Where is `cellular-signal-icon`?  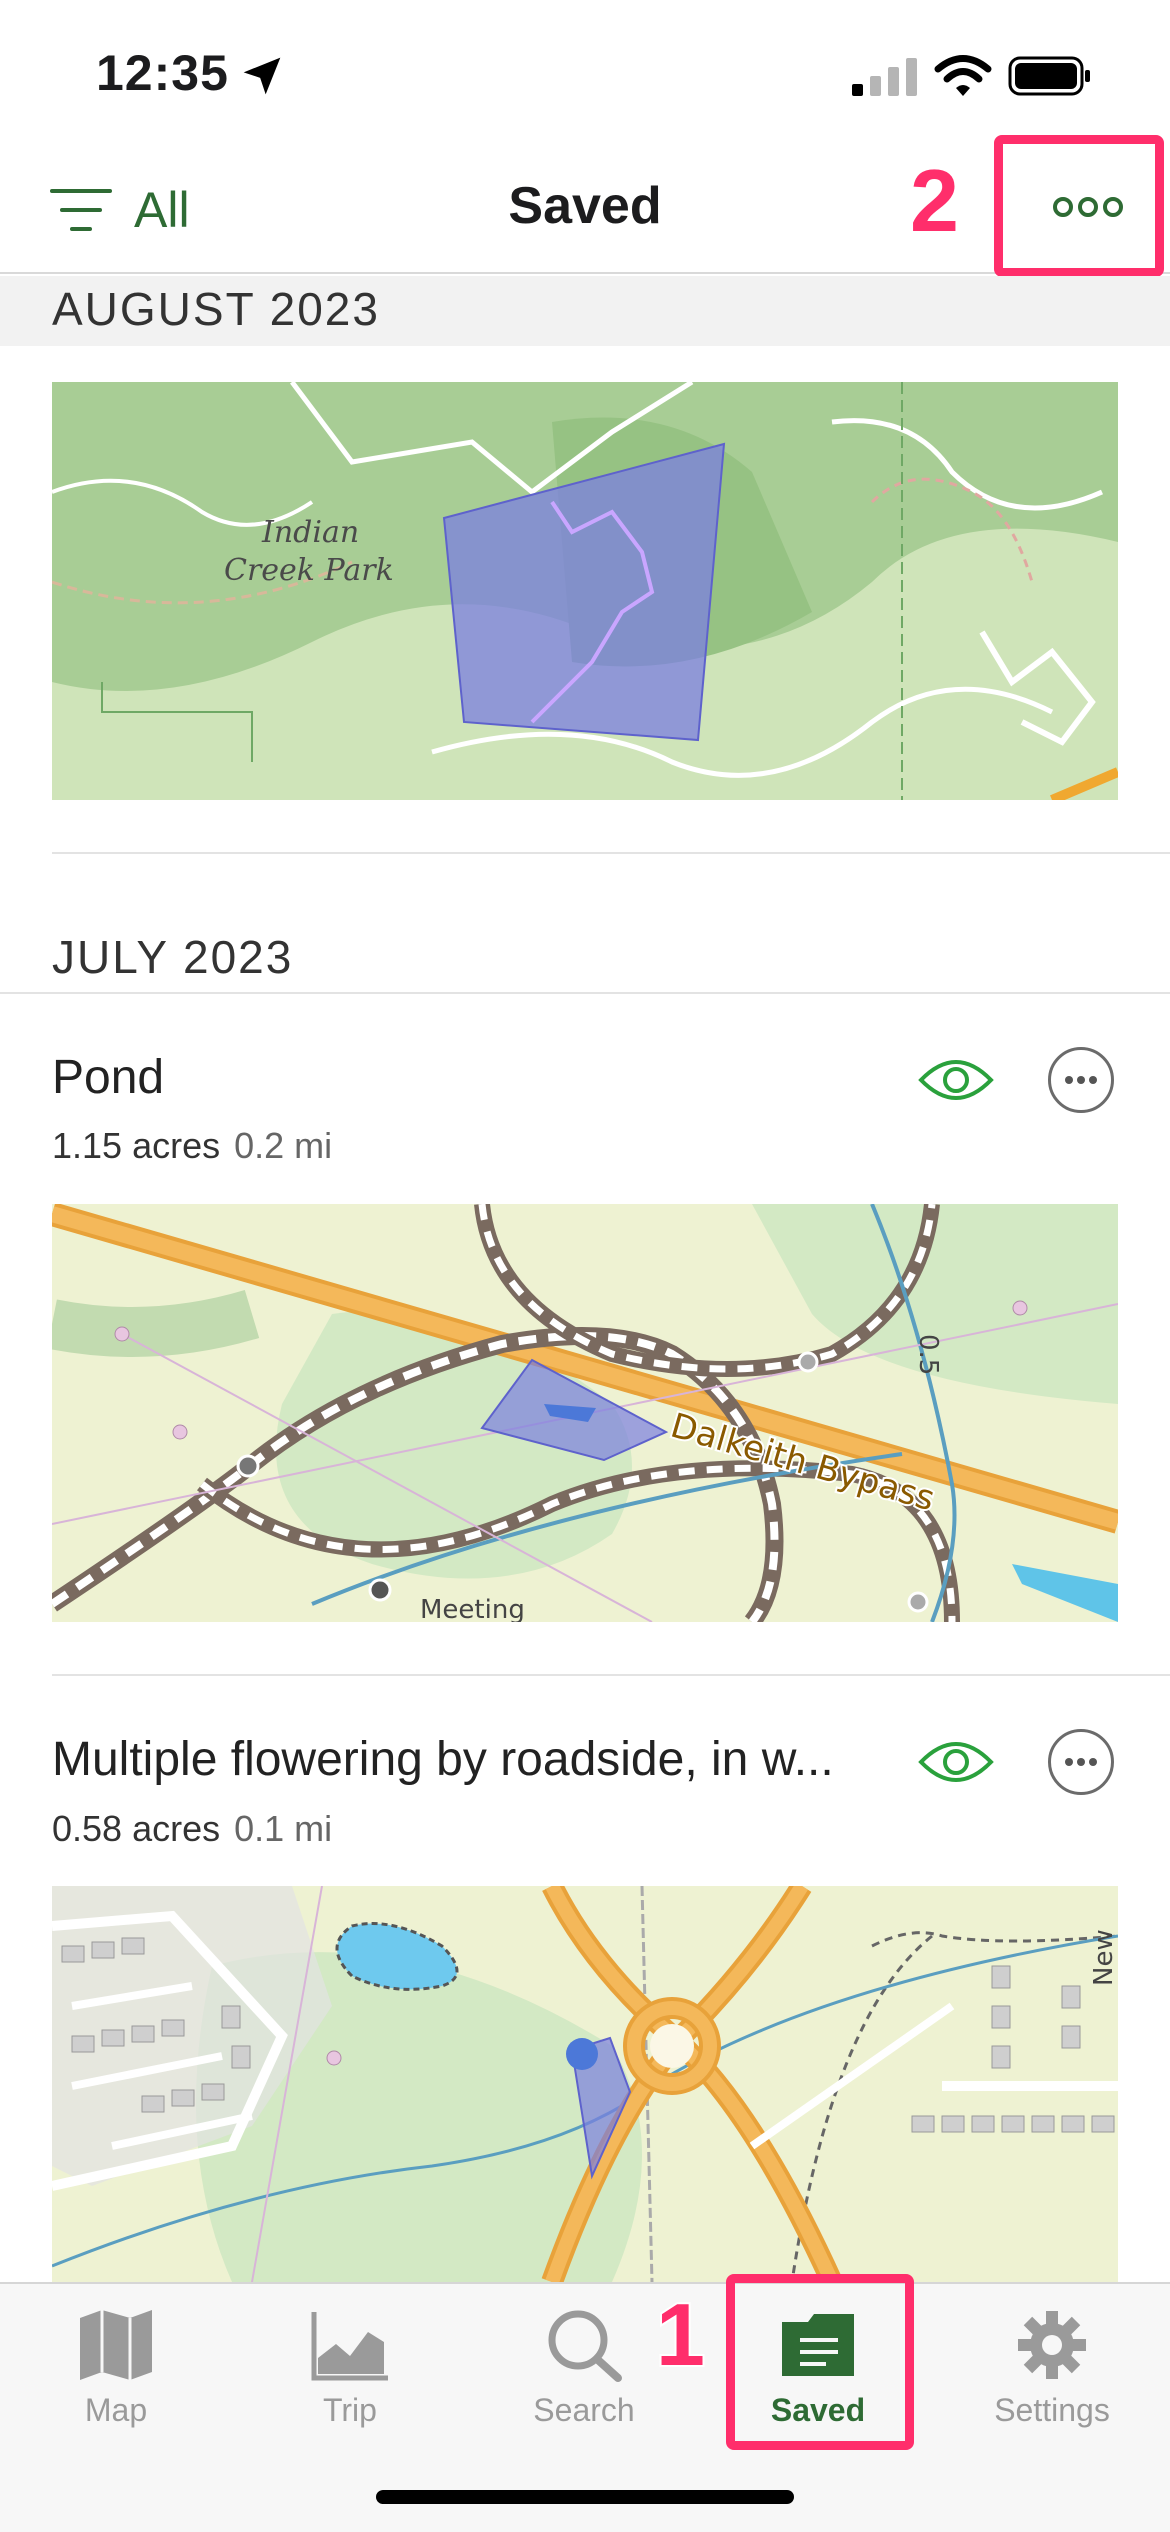 cellular-signal-icon is located at coordinates (884, 77).